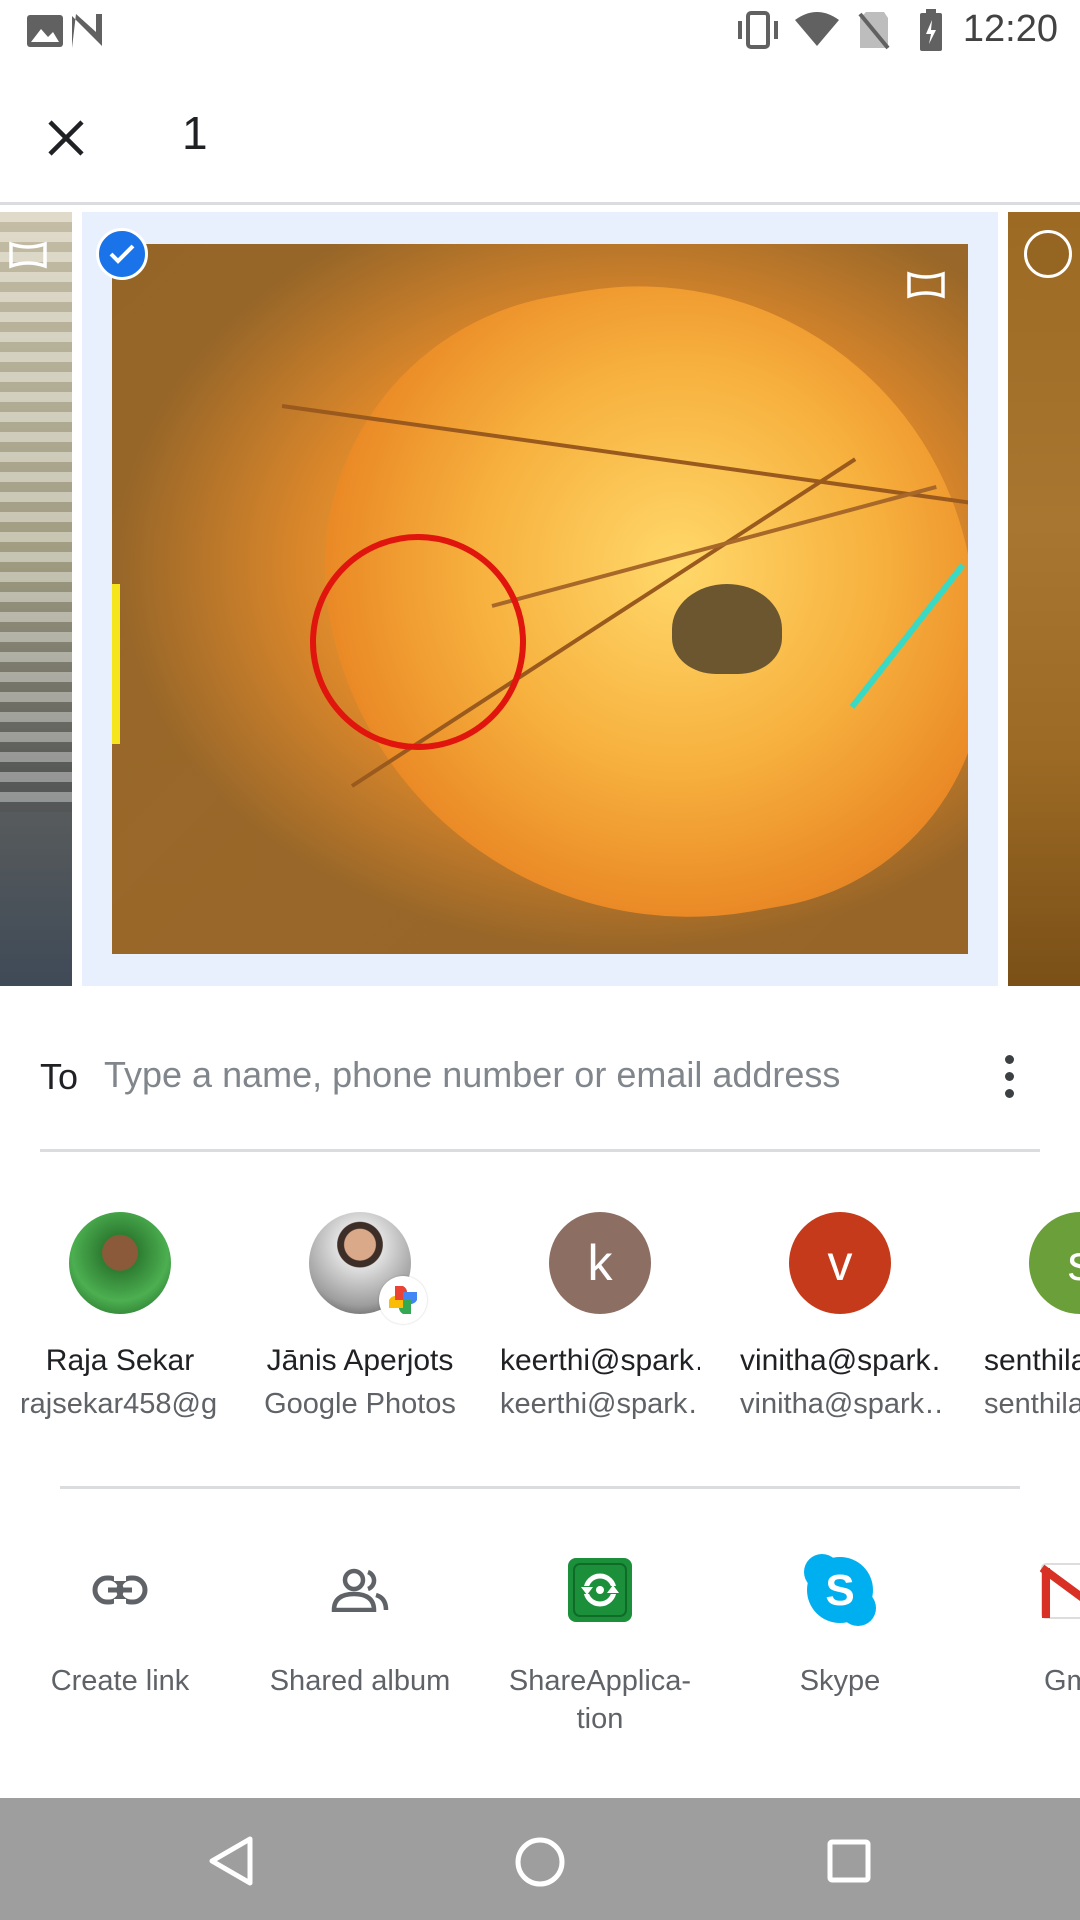 Image resolution: width=1080 pixels, height=1920 pixels. Describe the element at coordinates (540, 132) in the screenshot. I see `top-app-bar: 1` at that location.